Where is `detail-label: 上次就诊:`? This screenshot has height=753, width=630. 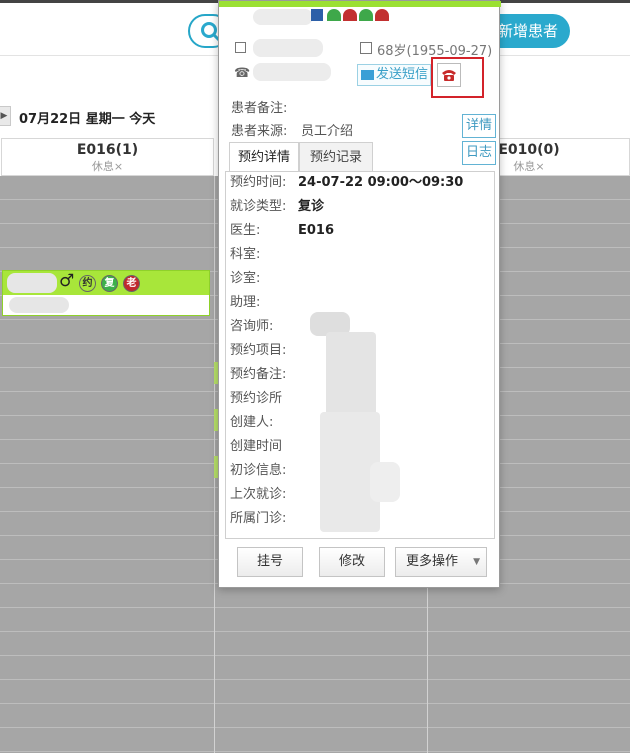
detail-label: 上次就诊: is located at coordinates (258, 494).